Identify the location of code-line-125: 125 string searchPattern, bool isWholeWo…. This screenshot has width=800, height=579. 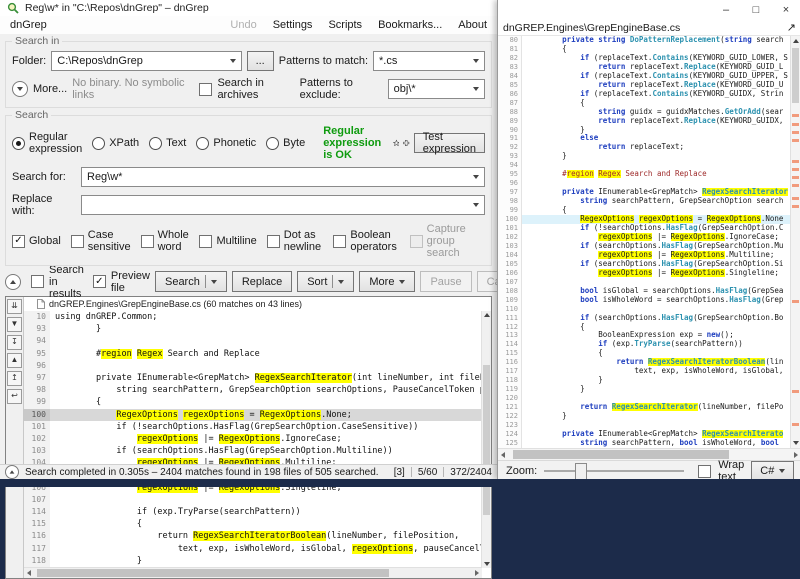
(644, 443).